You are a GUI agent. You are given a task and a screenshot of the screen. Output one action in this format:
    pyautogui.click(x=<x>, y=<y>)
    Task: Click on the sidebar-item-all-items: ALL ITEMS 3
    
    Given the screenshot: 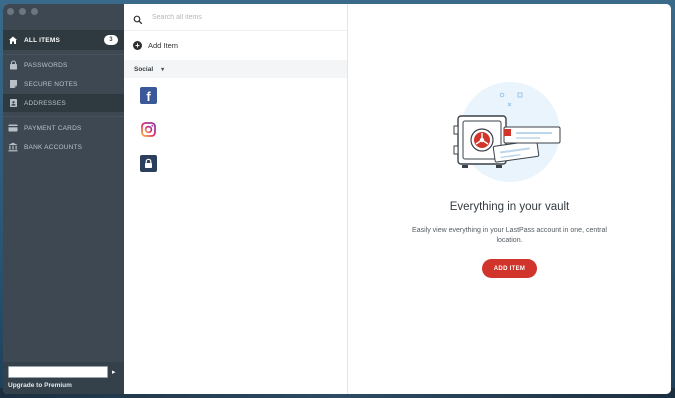 What is the action you would take?
    pyautogui.click(x=63, y=40)
    